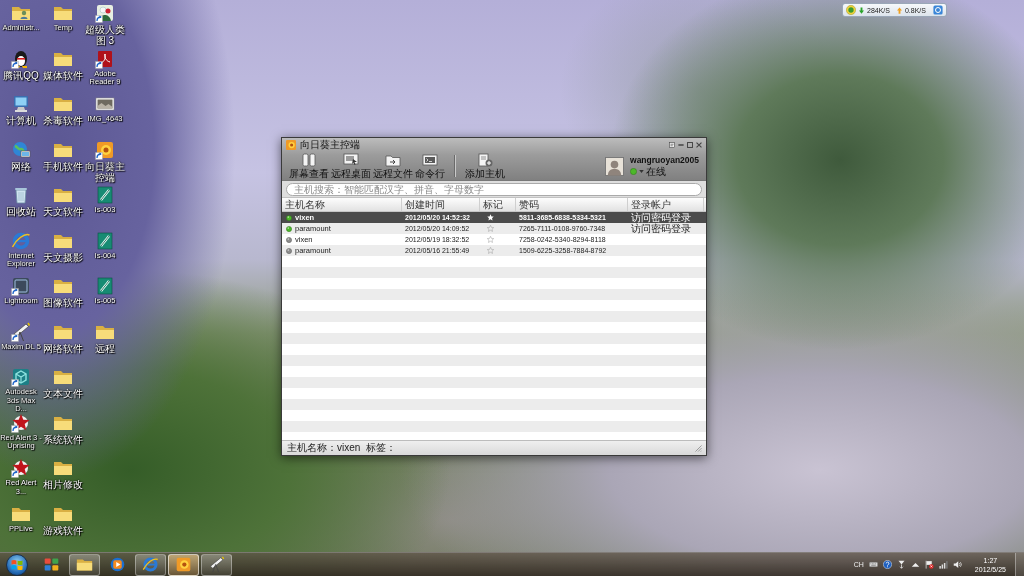 This screenshot has height=576, width=1024. I want to click on maximize-icon, so click(690, 145).